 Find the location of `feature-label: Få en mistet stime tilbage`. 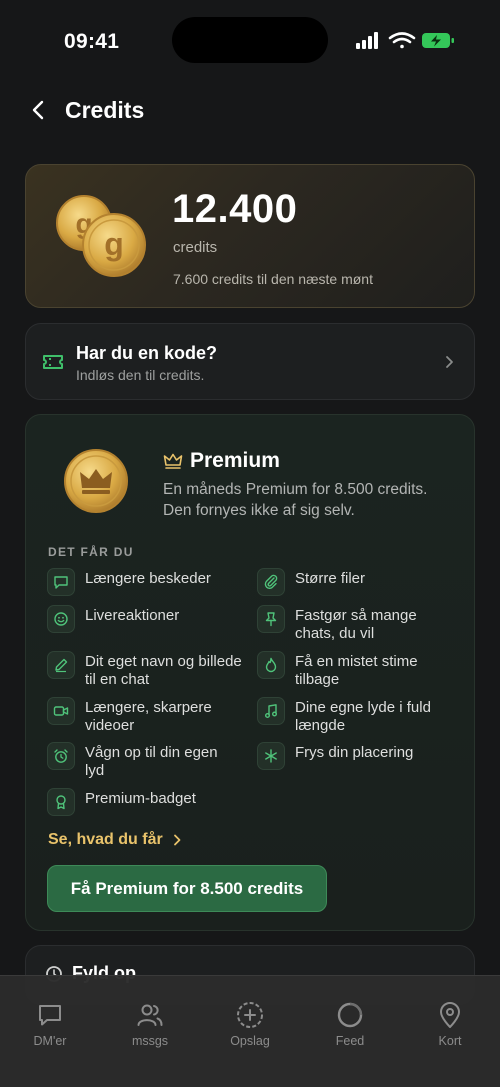

feature-label: Få en mistet stime tilbage is located at coordinates (356, 670).